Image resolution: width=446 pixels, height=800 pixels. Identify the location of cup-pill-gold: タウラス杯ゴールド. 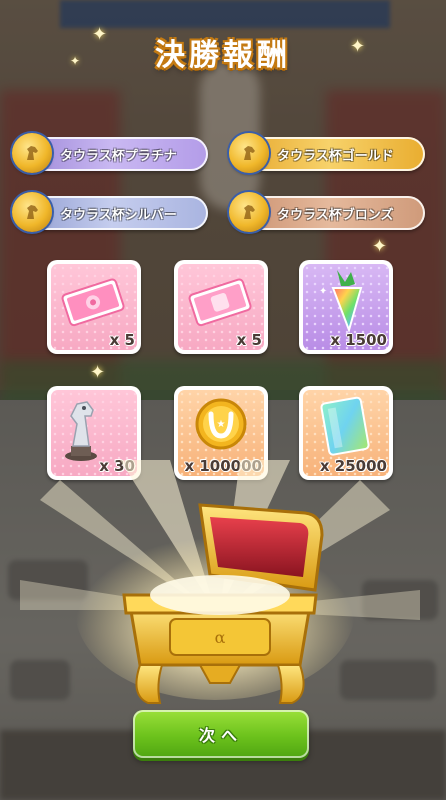
(327, 153).